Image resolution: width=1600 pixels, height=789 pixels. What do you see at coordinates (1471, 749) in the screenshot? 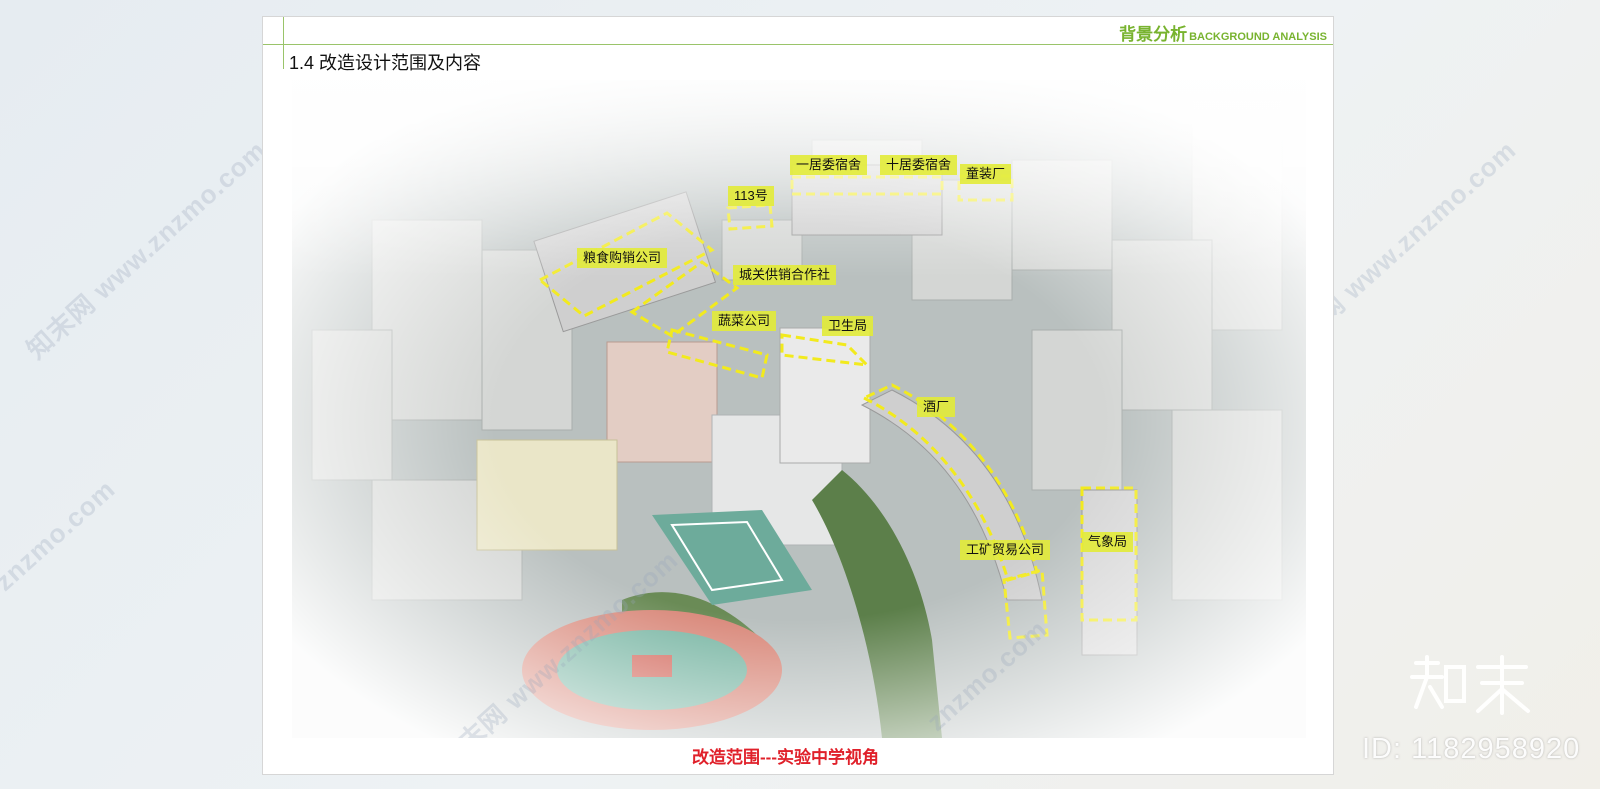
I see `watermark-id: ID: 1182958920` at bounding box center [1471, 749].